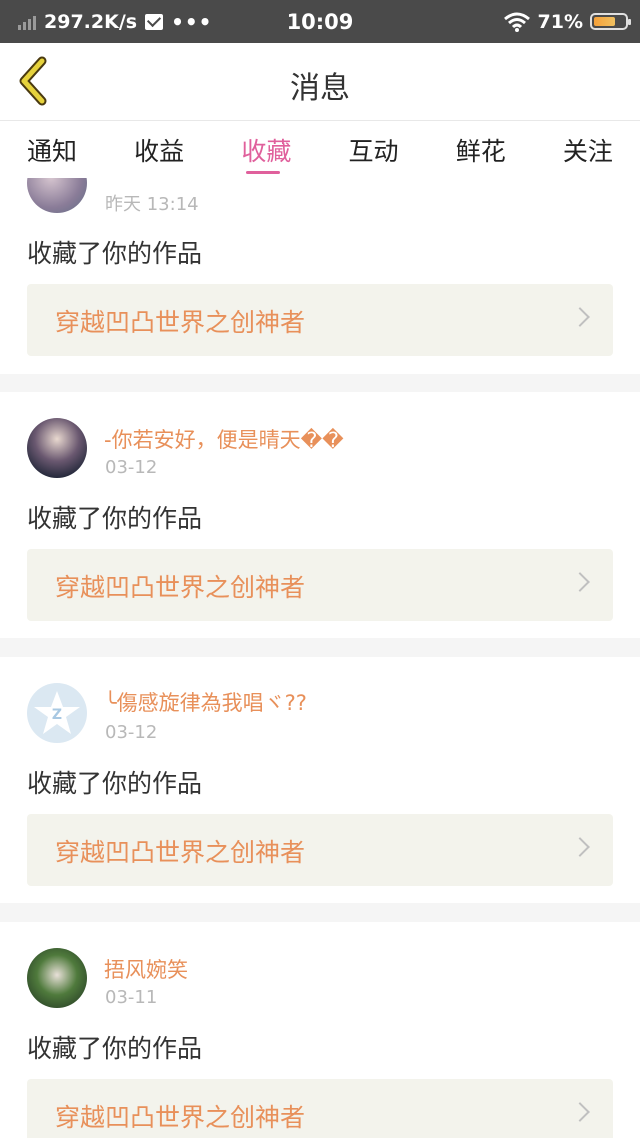 The height and width of the screenshot is (1138, 640). What do you see at coordinates (266, 149) in the screenshot?
I see `tab-favorites: 收藏` at bounding box center [266, 149].